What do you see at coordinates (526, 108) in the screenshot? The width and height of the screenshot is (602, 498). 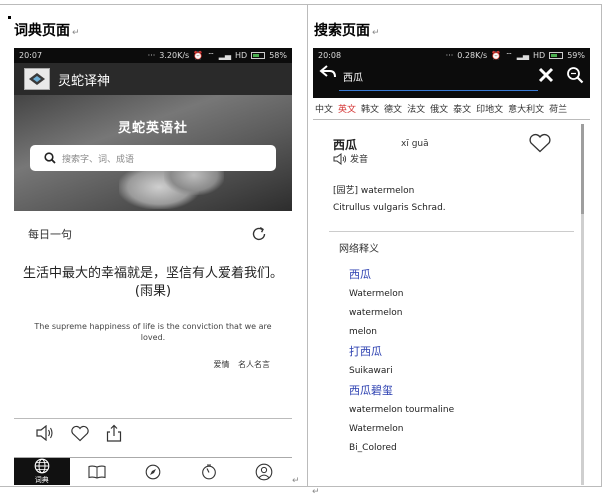 I see `lang-tab: 意大利文` at bounding box center [526, 108].